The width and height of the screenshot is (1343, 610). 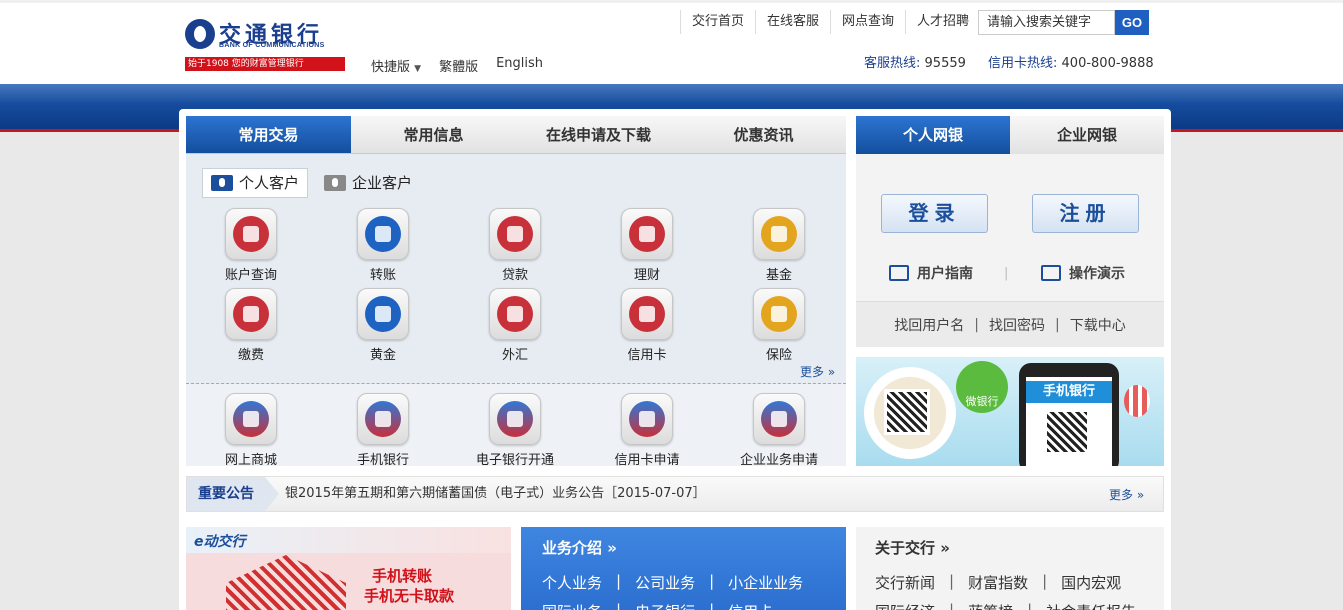 I want to click on logo-mark-icon, so click(x=200, y=34).